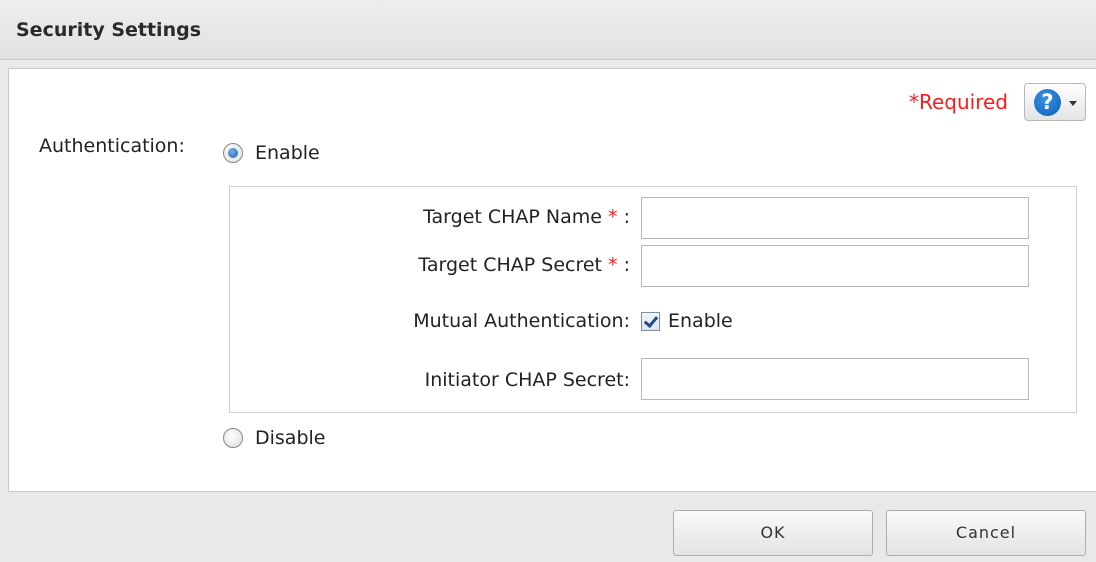  What do you see at coordinates (986, 533) in the screenshot?
I see `cancel-button: Cancel` at bounding box center [986, 533].